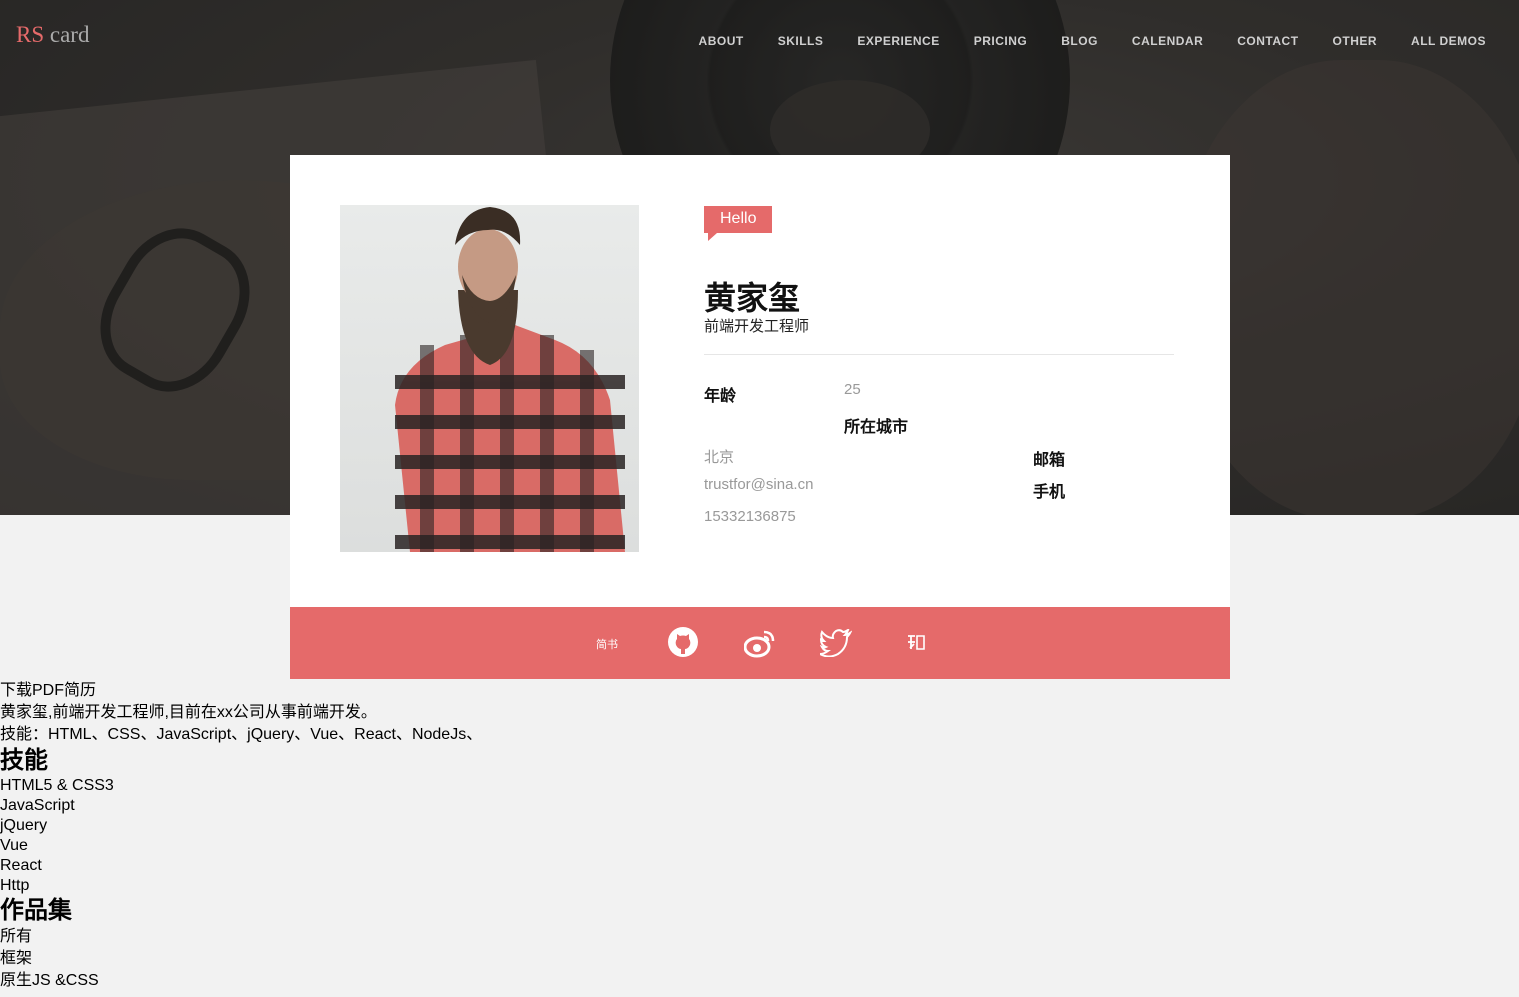 This screenshot has height=997, width=1519. What do you see at coordinates (188, 712) in the screenshot?
I see `intro-text: 黄家玺,前端开发工程师,目前在xx公司从事前端开发。` at bounding box center [188, 712].